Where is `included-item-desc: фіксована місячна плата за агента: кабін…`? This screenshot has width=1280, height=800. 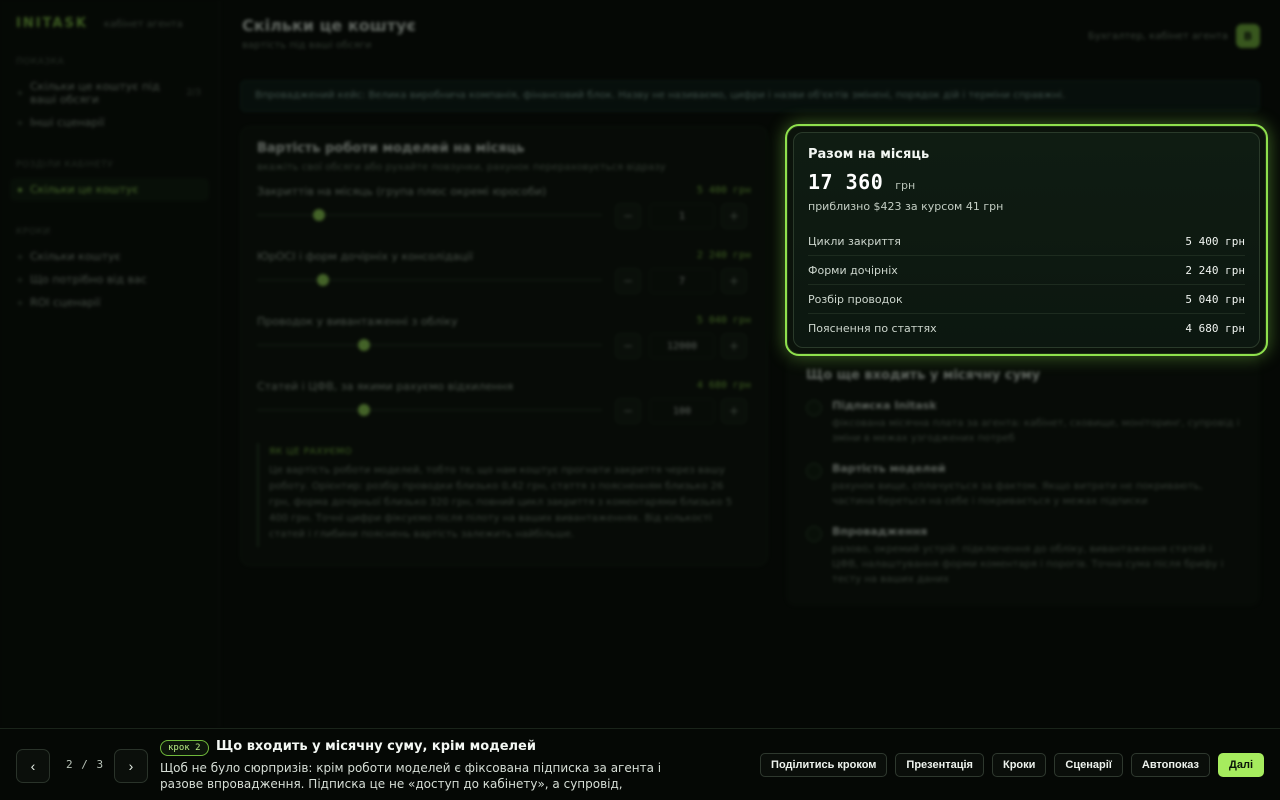 included-item-desc: фіксована місячна плата за агента: кабін… is located at coordinates (1036, 431).